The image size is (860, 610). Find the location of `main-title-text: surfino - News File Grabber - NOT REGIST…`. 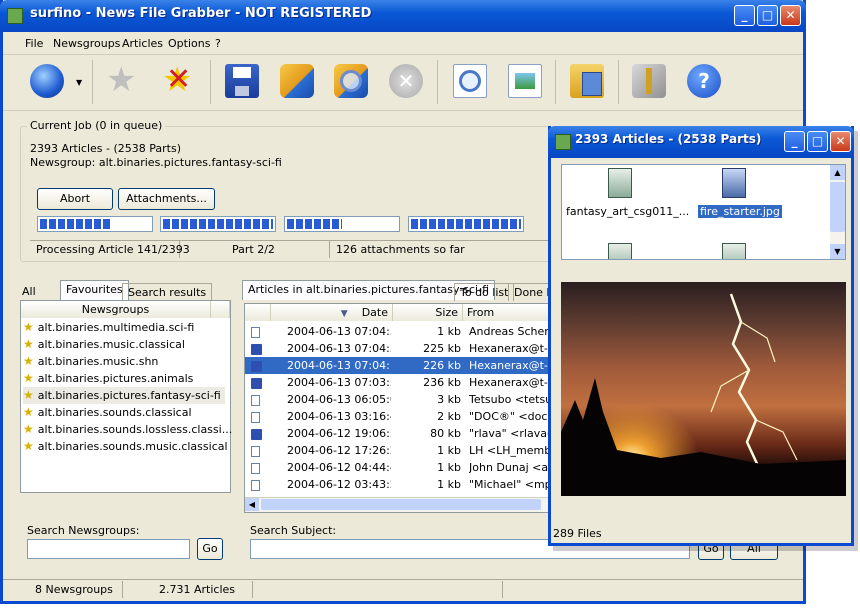

main-title-text: surfino - News File Grabber - NOT REGIST… is located at coordinates (201, 13).